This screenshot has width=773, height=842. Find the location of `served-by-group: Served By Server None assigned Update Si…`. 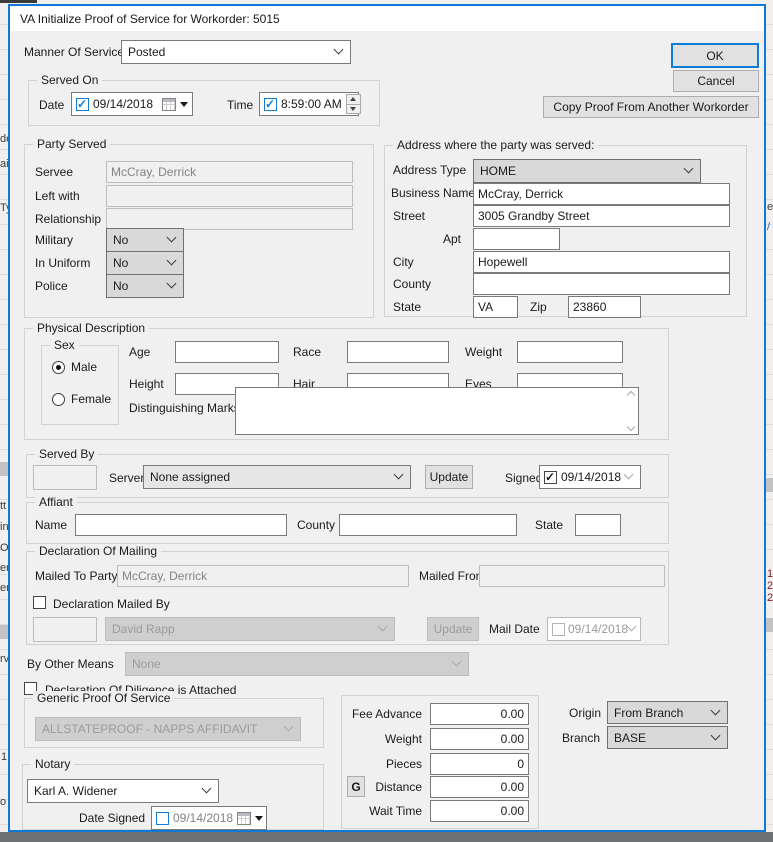

served-by-group: Served By Server None assigned Update Si… is located at coordinates (347, 472).